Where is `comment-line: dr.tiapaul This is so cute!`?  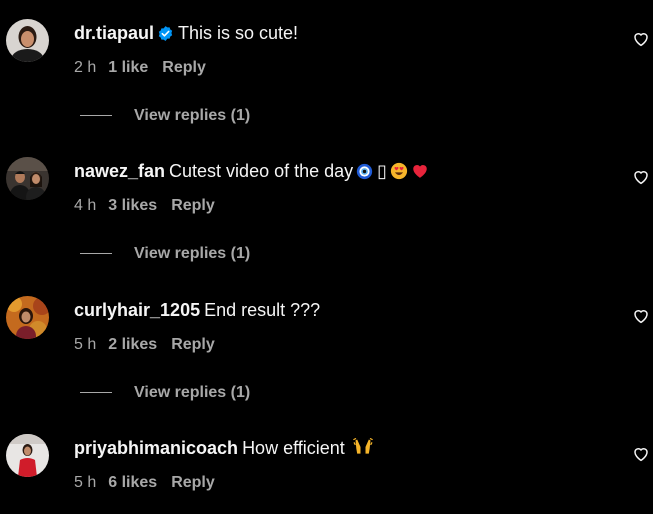
comment-line: dr.tiapaul This is so cute! is located at coordinates (186, 34).